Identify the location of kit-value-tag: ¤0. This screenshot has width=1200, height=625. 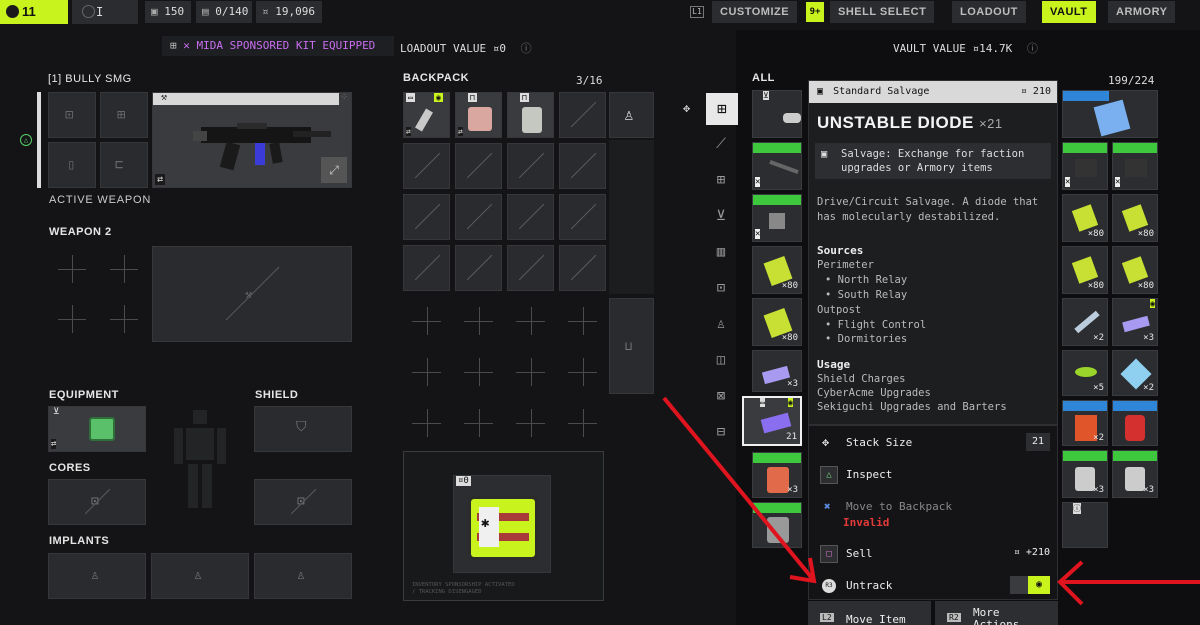
(463, 481).